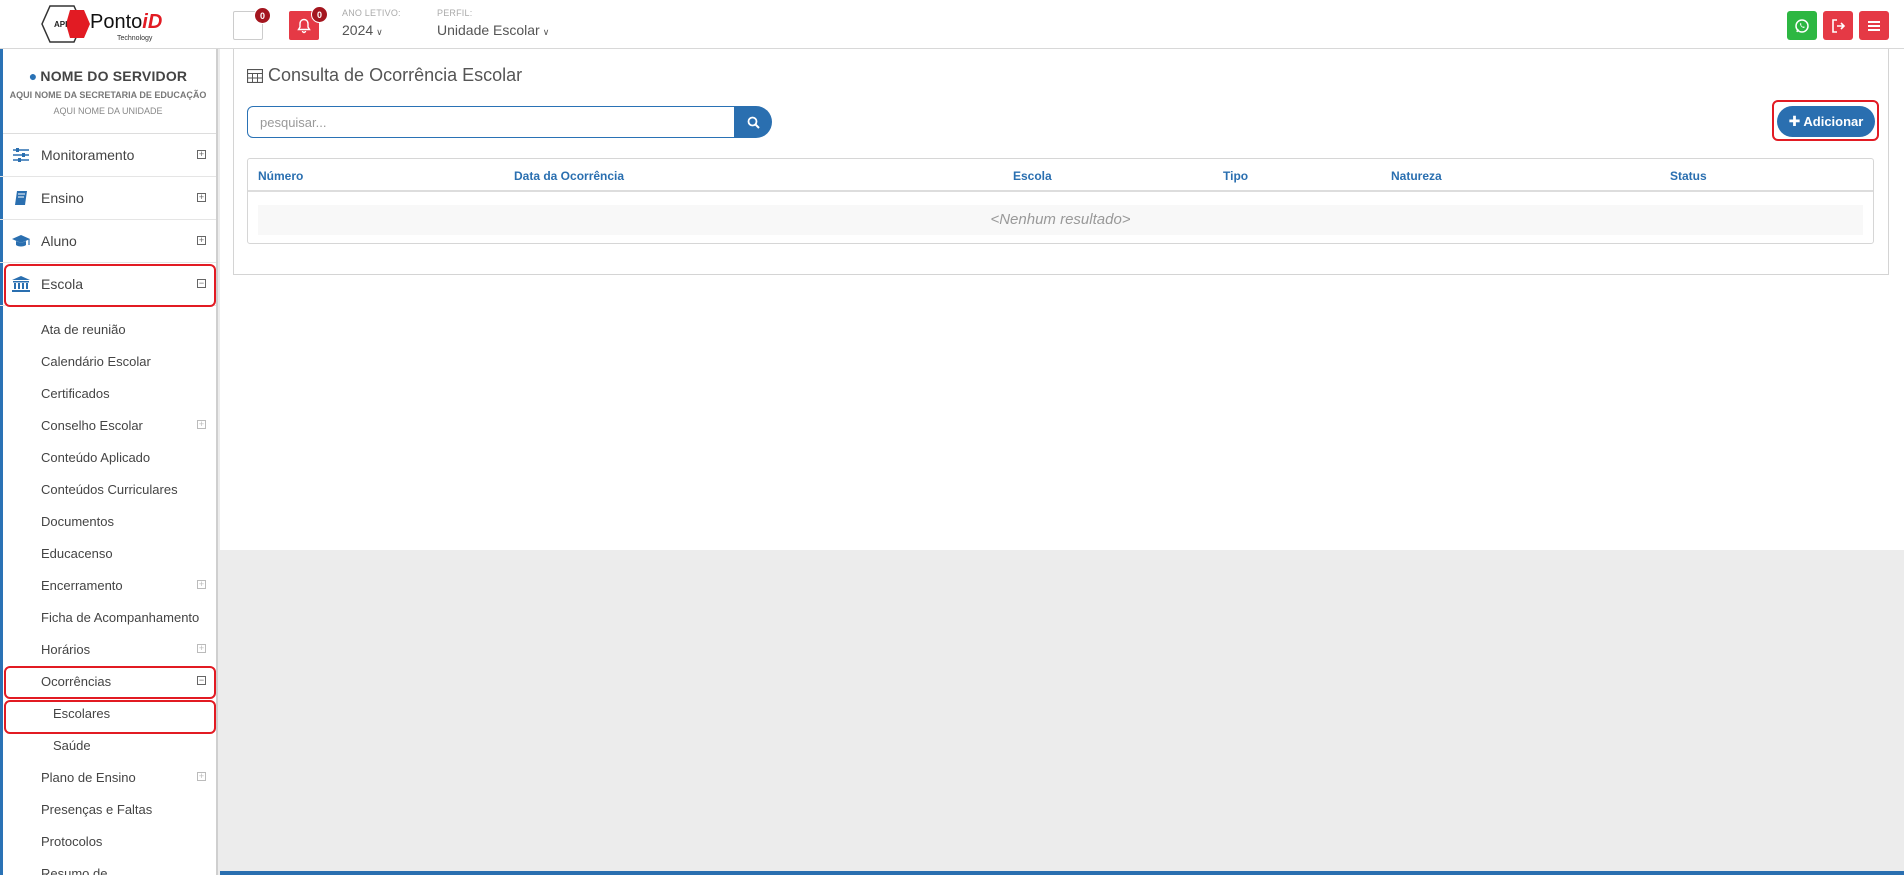  What do you see at coordinates (75, 393) in the screenshot?
I see `submenu-label: Certificados` at bounding box center [75, 393].